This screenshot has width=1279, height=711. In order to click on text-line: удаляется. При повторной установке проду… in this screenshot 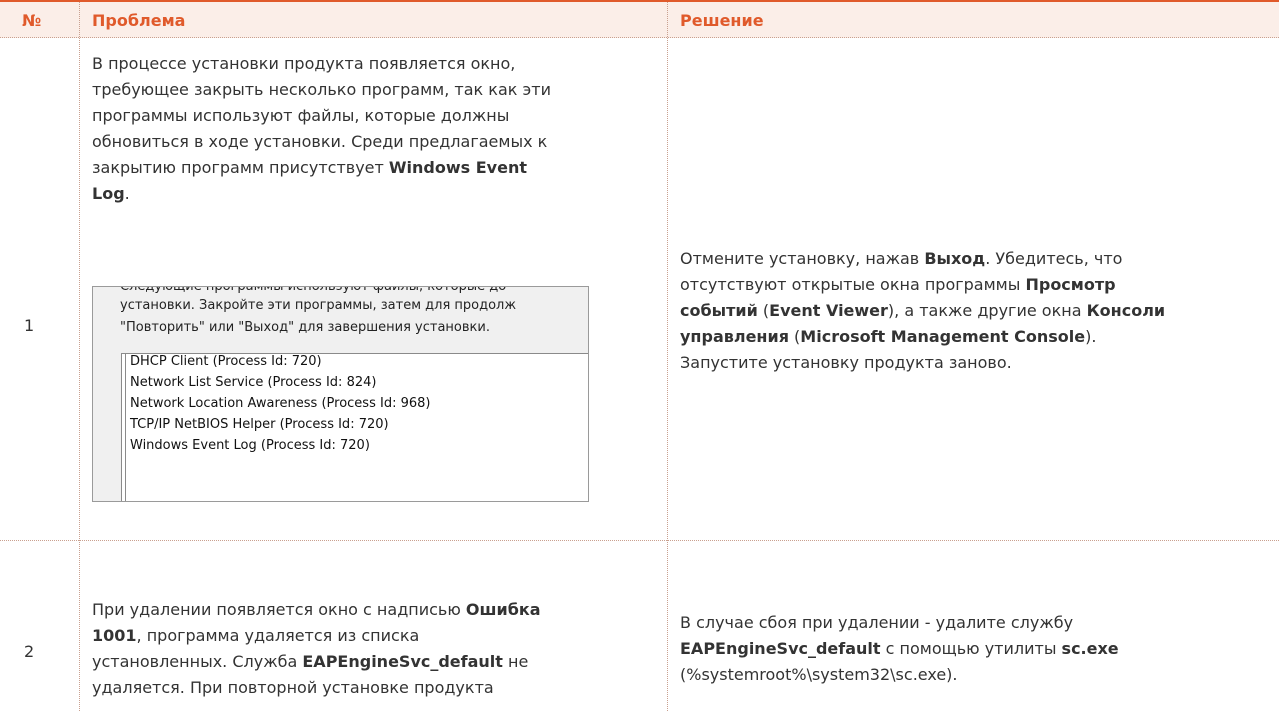, I will do `click(293, 687)`.